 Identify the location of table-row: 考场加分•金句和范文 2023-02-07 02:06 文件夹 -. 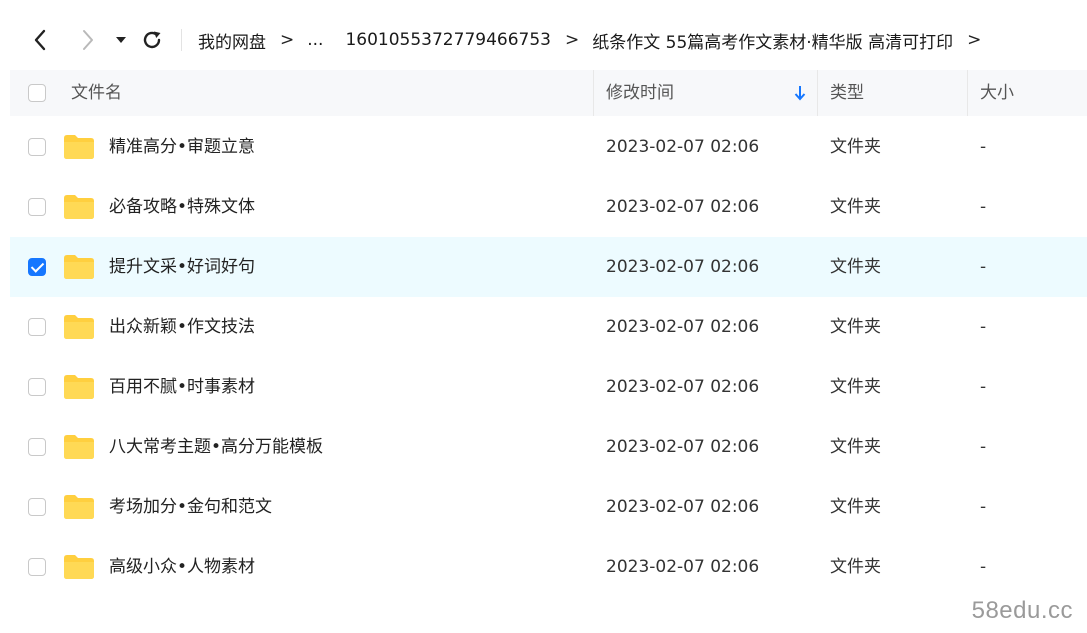
(548, 507).